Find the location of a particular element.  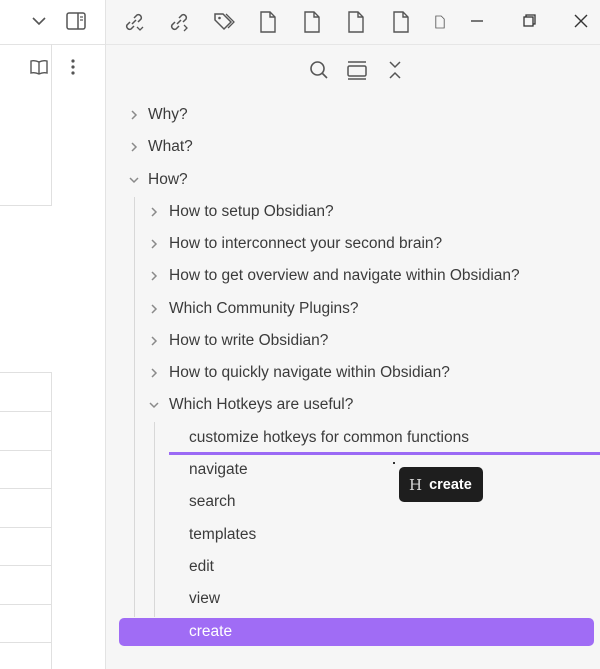

drag-tooltip: H create is located at coordinates (441, 484).